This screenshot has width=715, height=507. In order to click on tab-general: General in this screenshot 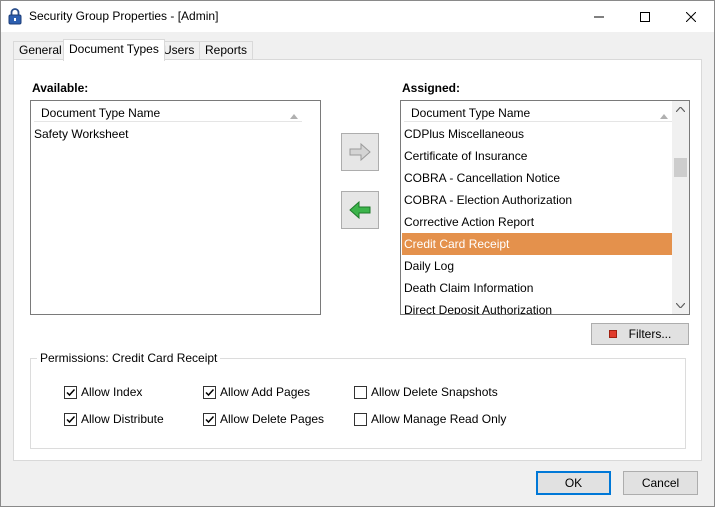, I will do `click(40, 50)`.